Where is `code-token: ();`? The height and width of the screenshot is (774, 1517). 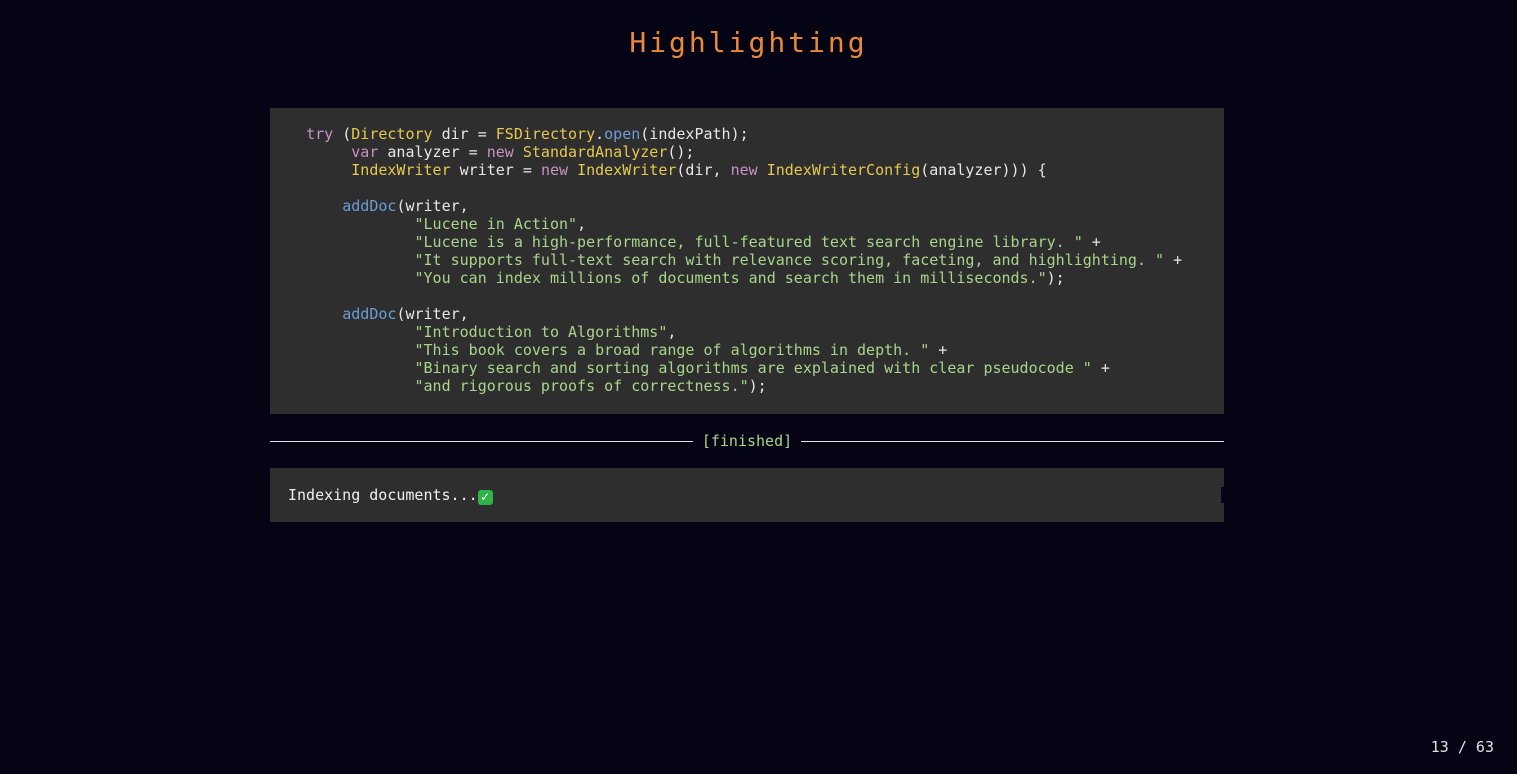 code-token: (); is located at coordinates (681, 152).